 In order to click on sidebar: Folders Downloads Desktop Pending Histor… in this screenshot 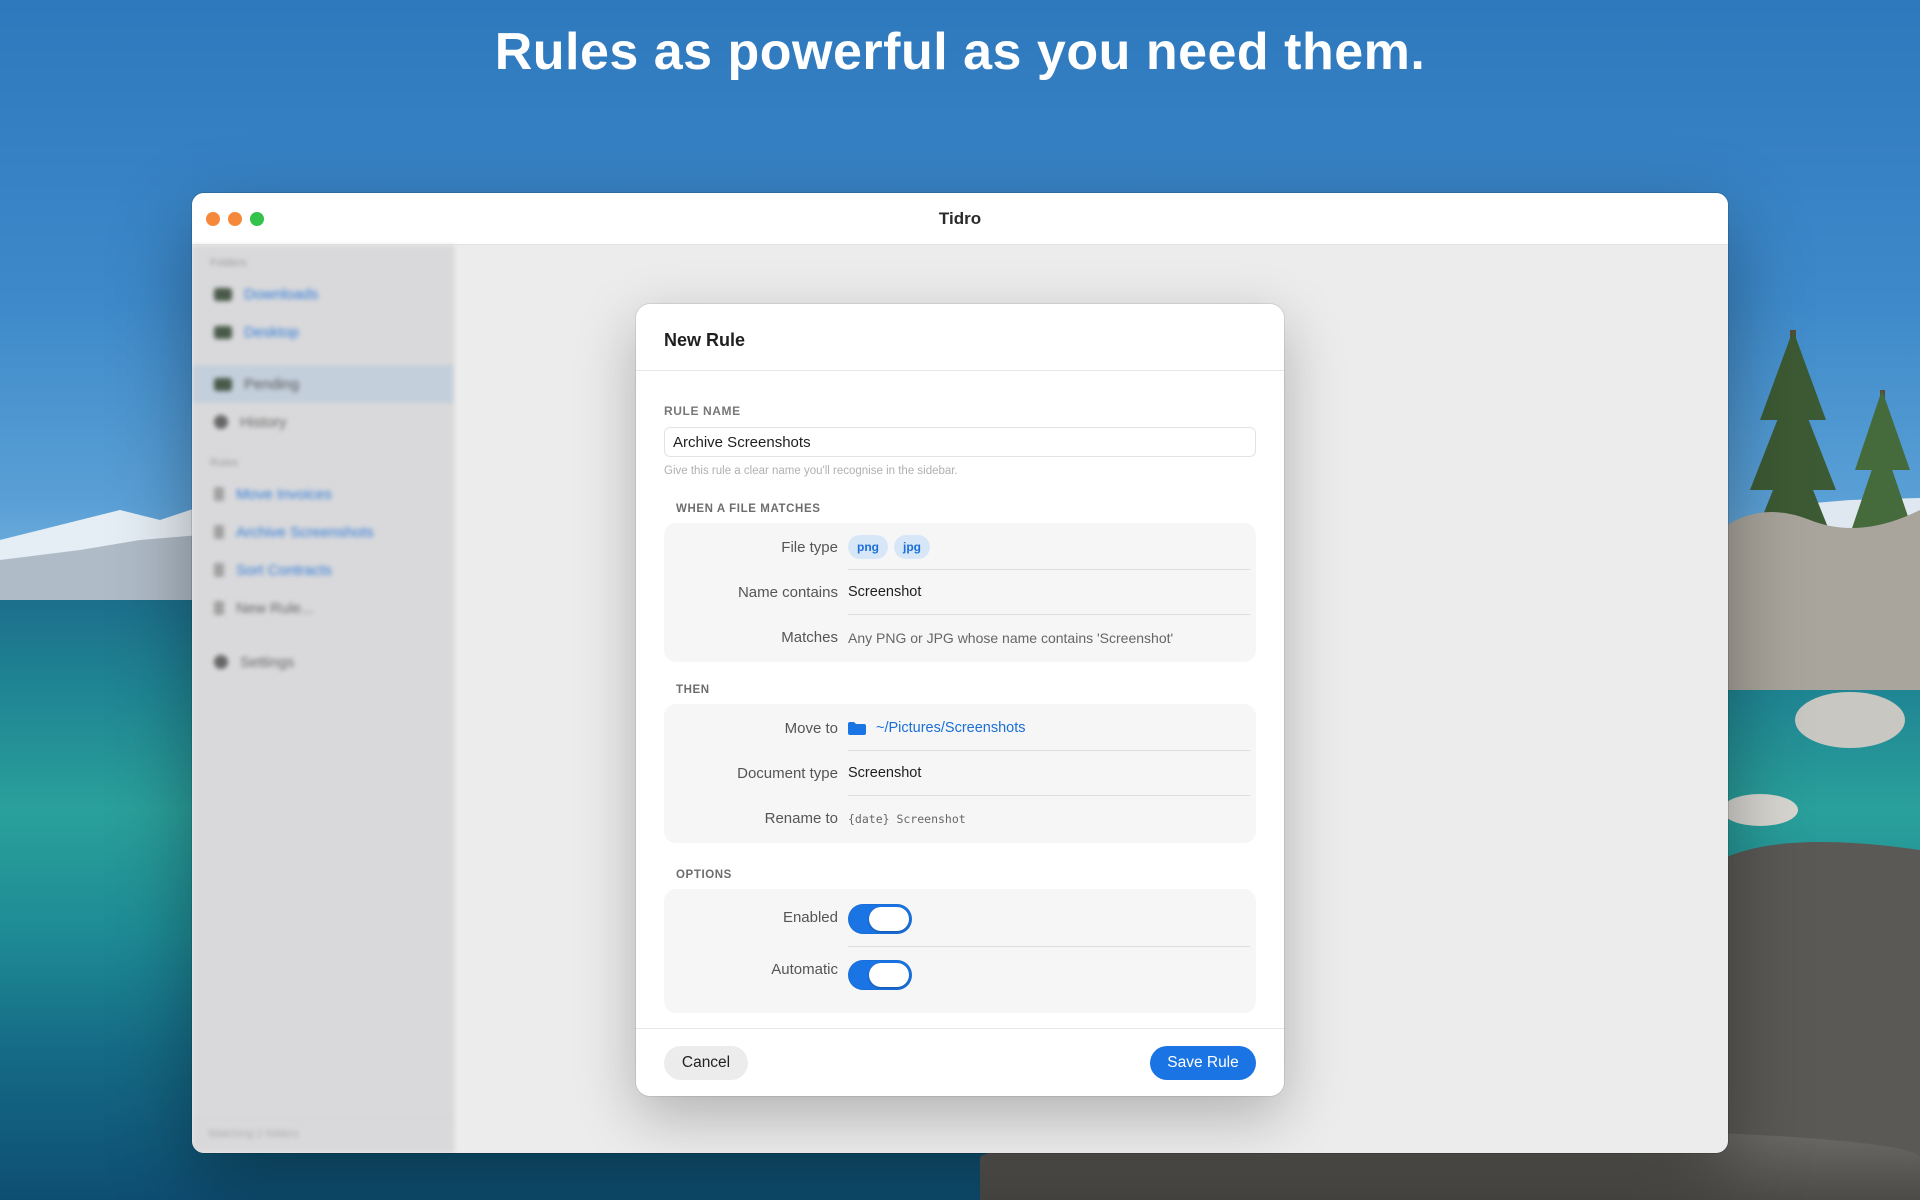, I will do `click(323, 699)`.